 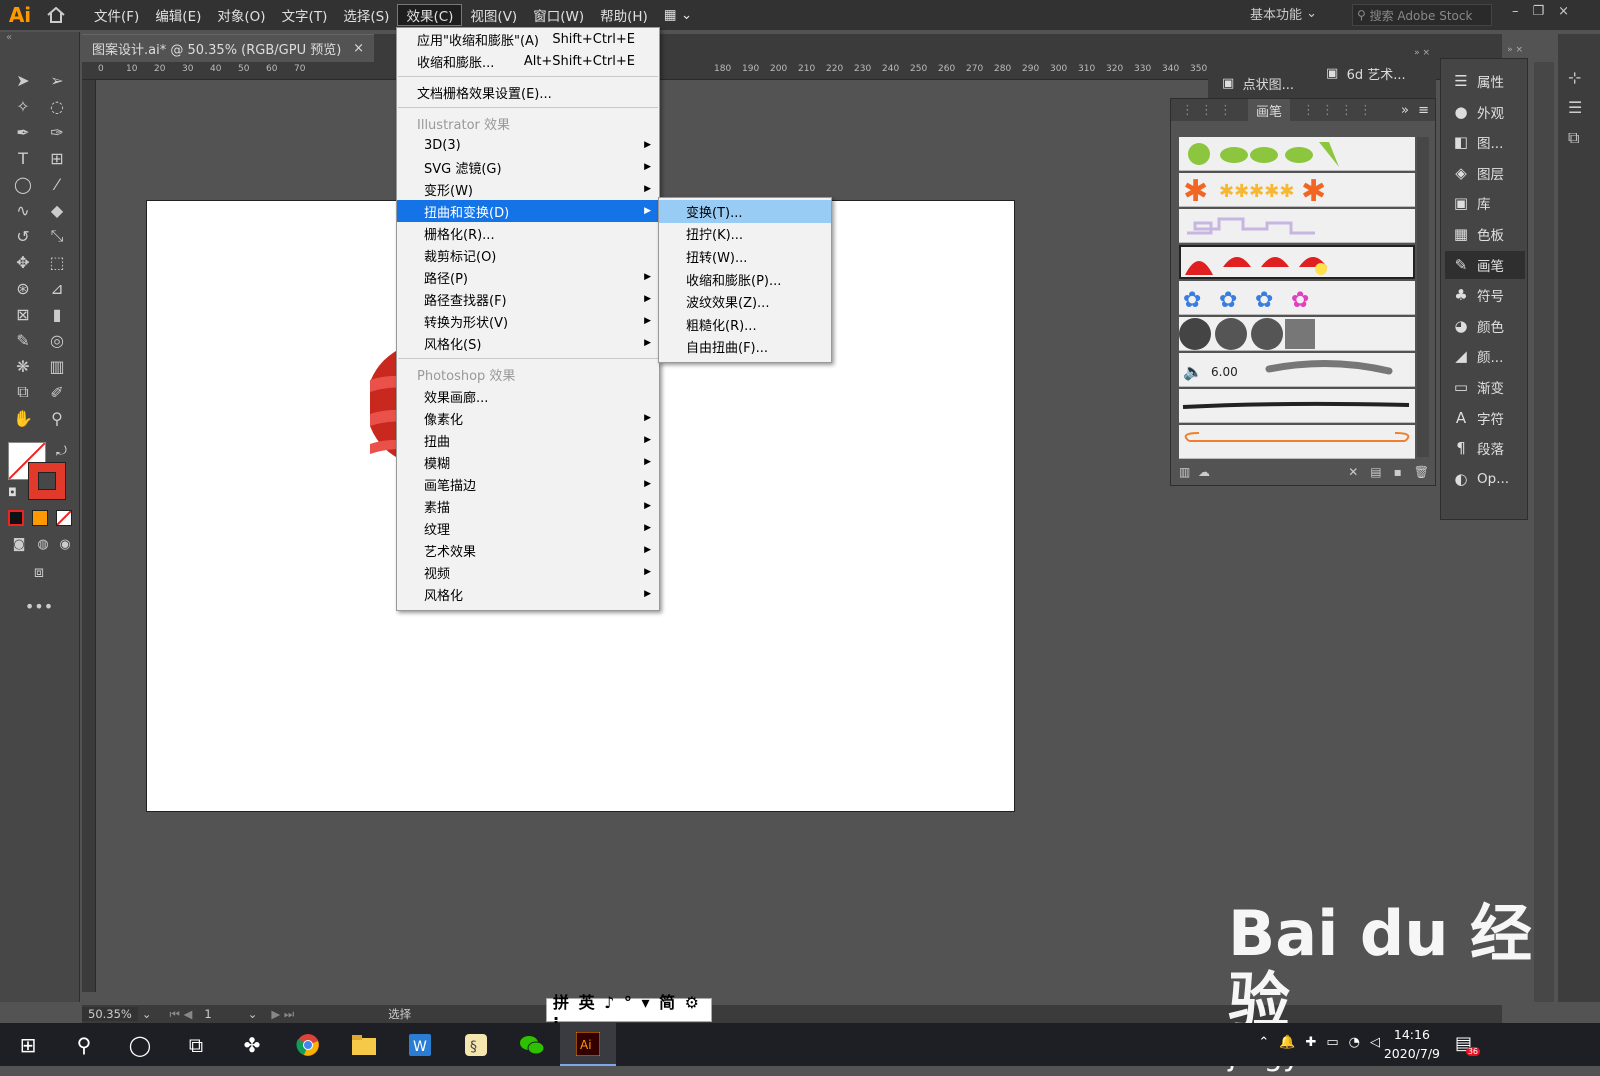 I want to click on dock-item-brush: ✎ 画笔, so click(x=1485, y=264).